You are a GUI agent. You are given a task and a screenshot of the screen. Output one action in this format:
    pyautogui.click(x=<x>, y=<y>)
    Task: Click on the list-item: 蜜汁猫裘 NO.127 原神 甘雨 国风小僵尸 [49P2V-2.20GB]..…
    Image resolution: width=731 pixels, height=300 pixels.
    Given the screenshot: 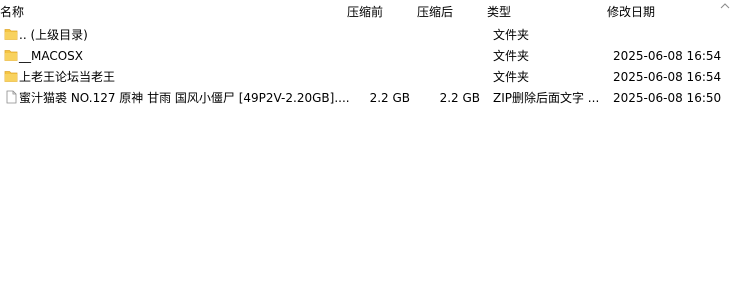 What is the action you would take?
    pyautogui.click(x=365, y=97)
    